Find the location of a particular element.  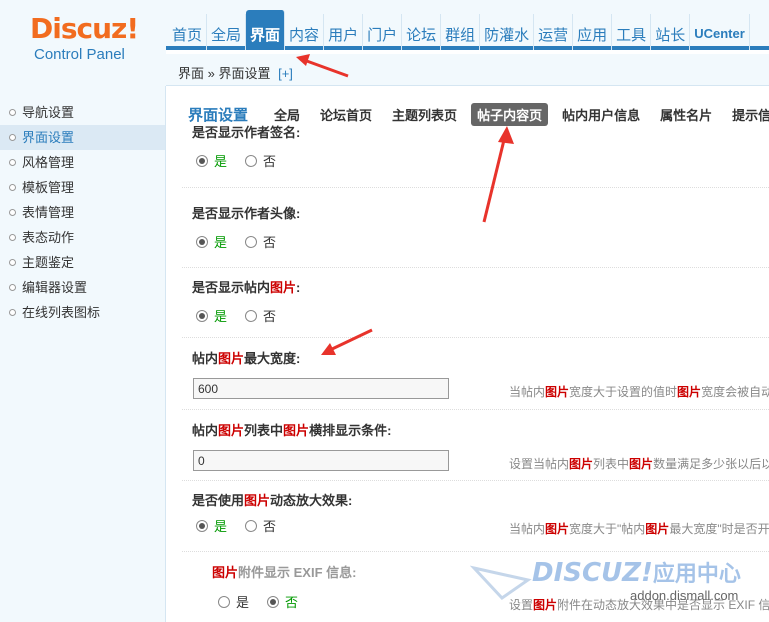

setting-row-image-max-width: 帖内图片最大宽度: 当帖内图片宽度大于设置的值时图片宽度会被自动 is located at coordinates (475, 374).